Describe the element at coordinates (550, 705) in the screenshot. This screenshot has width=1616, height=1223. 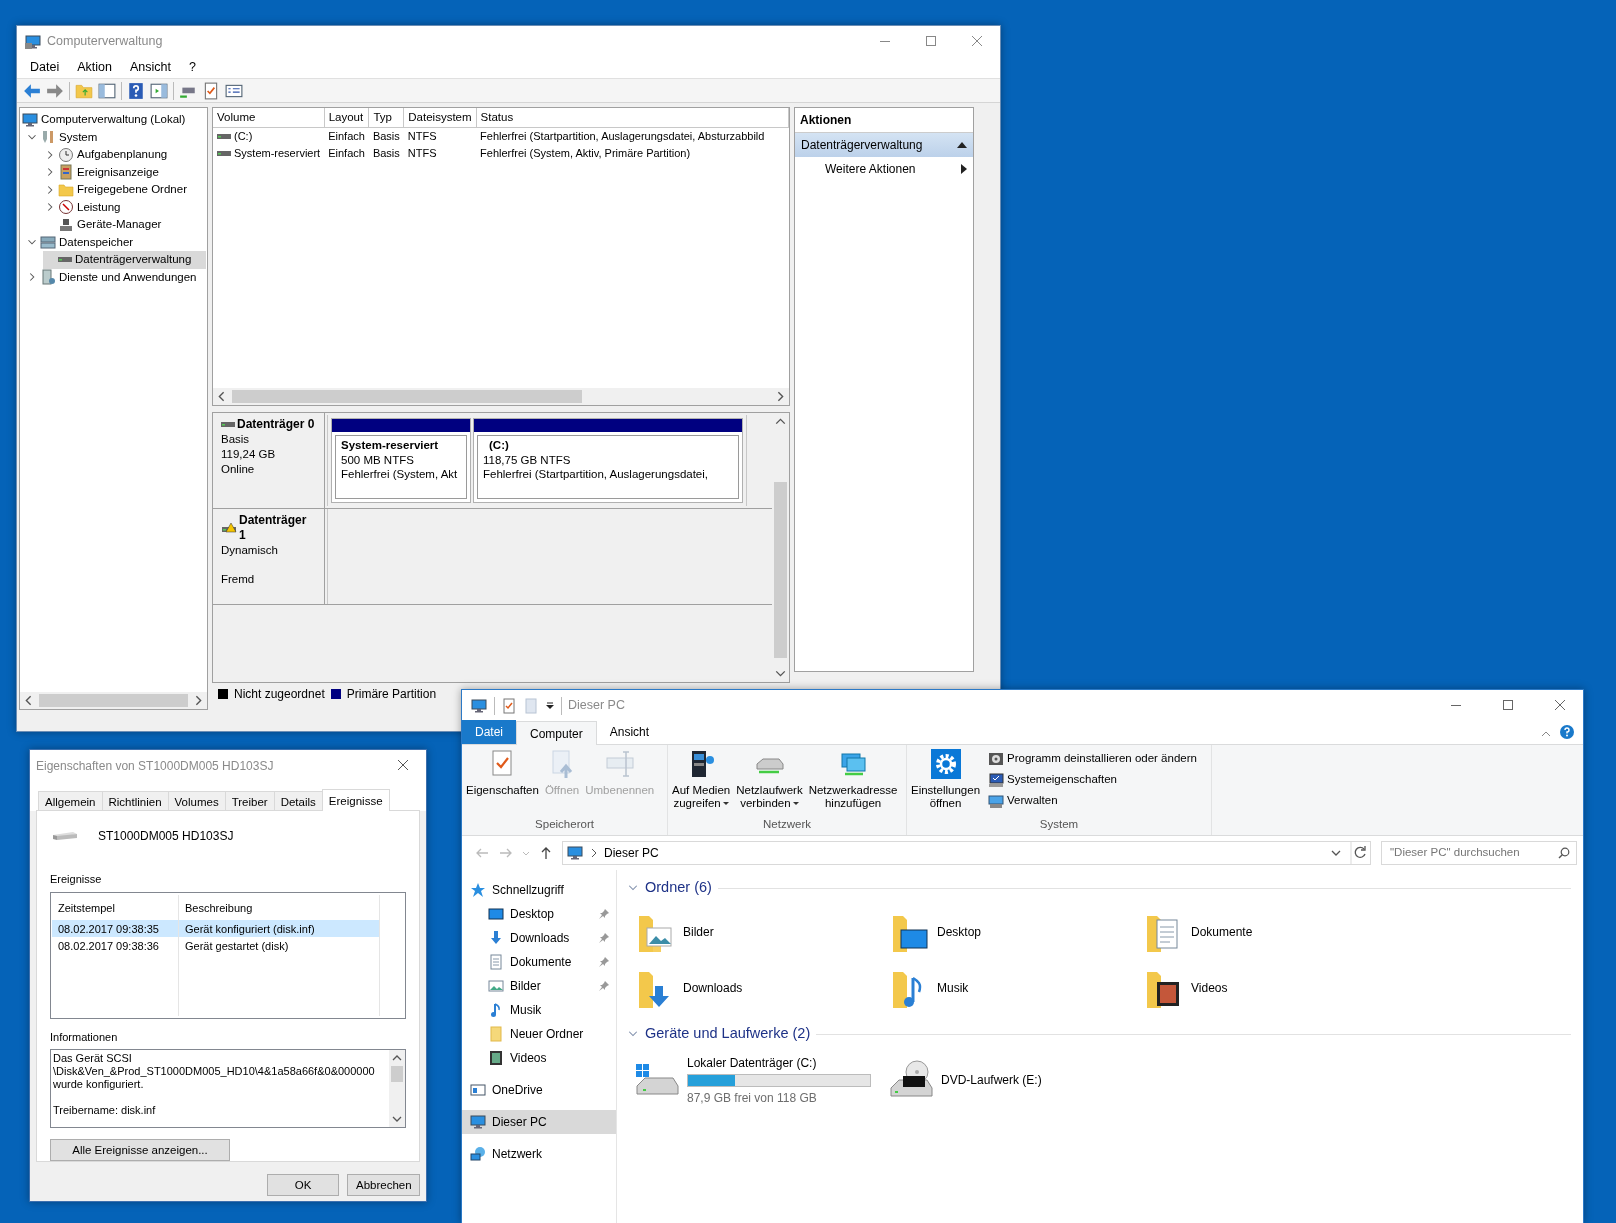
I see `customize-dropdown-icon` at that location.